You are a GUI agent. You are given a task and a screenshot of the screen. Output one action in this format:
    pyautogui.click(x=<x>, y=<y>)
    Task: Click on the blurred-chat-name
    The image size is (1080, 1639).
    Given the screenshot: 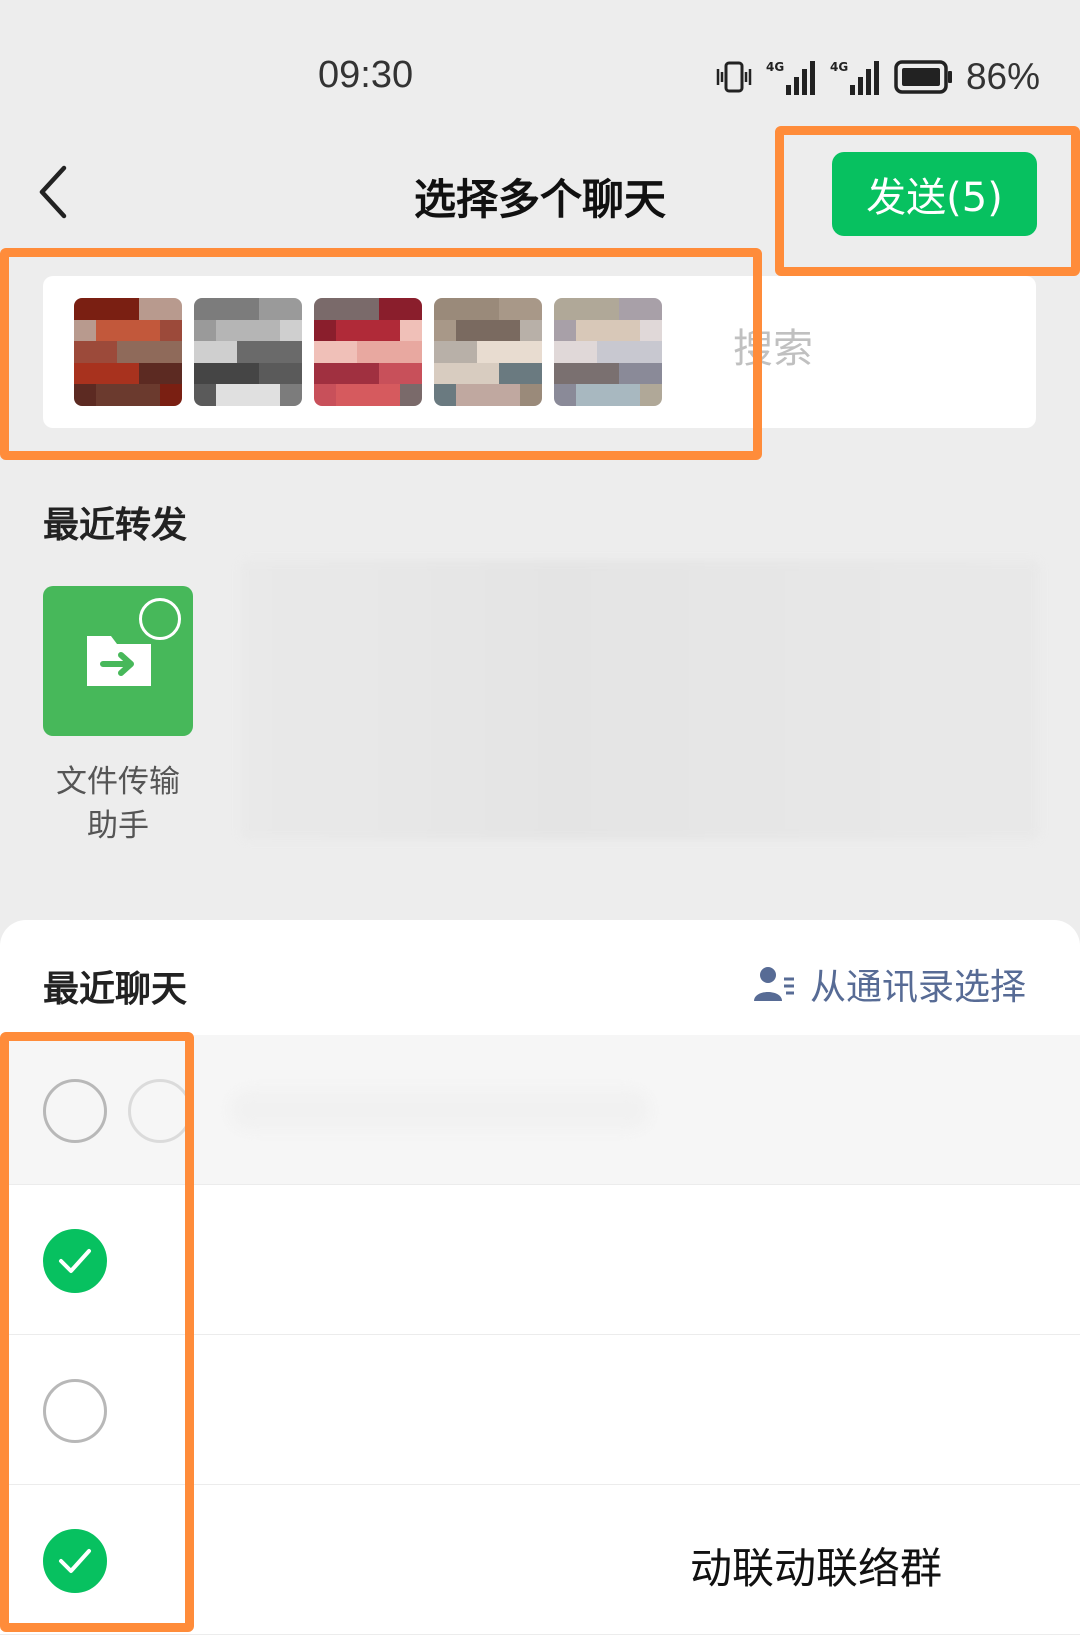 What is the action you would take?
    pyautogui.click(x=440, y=1110)
    